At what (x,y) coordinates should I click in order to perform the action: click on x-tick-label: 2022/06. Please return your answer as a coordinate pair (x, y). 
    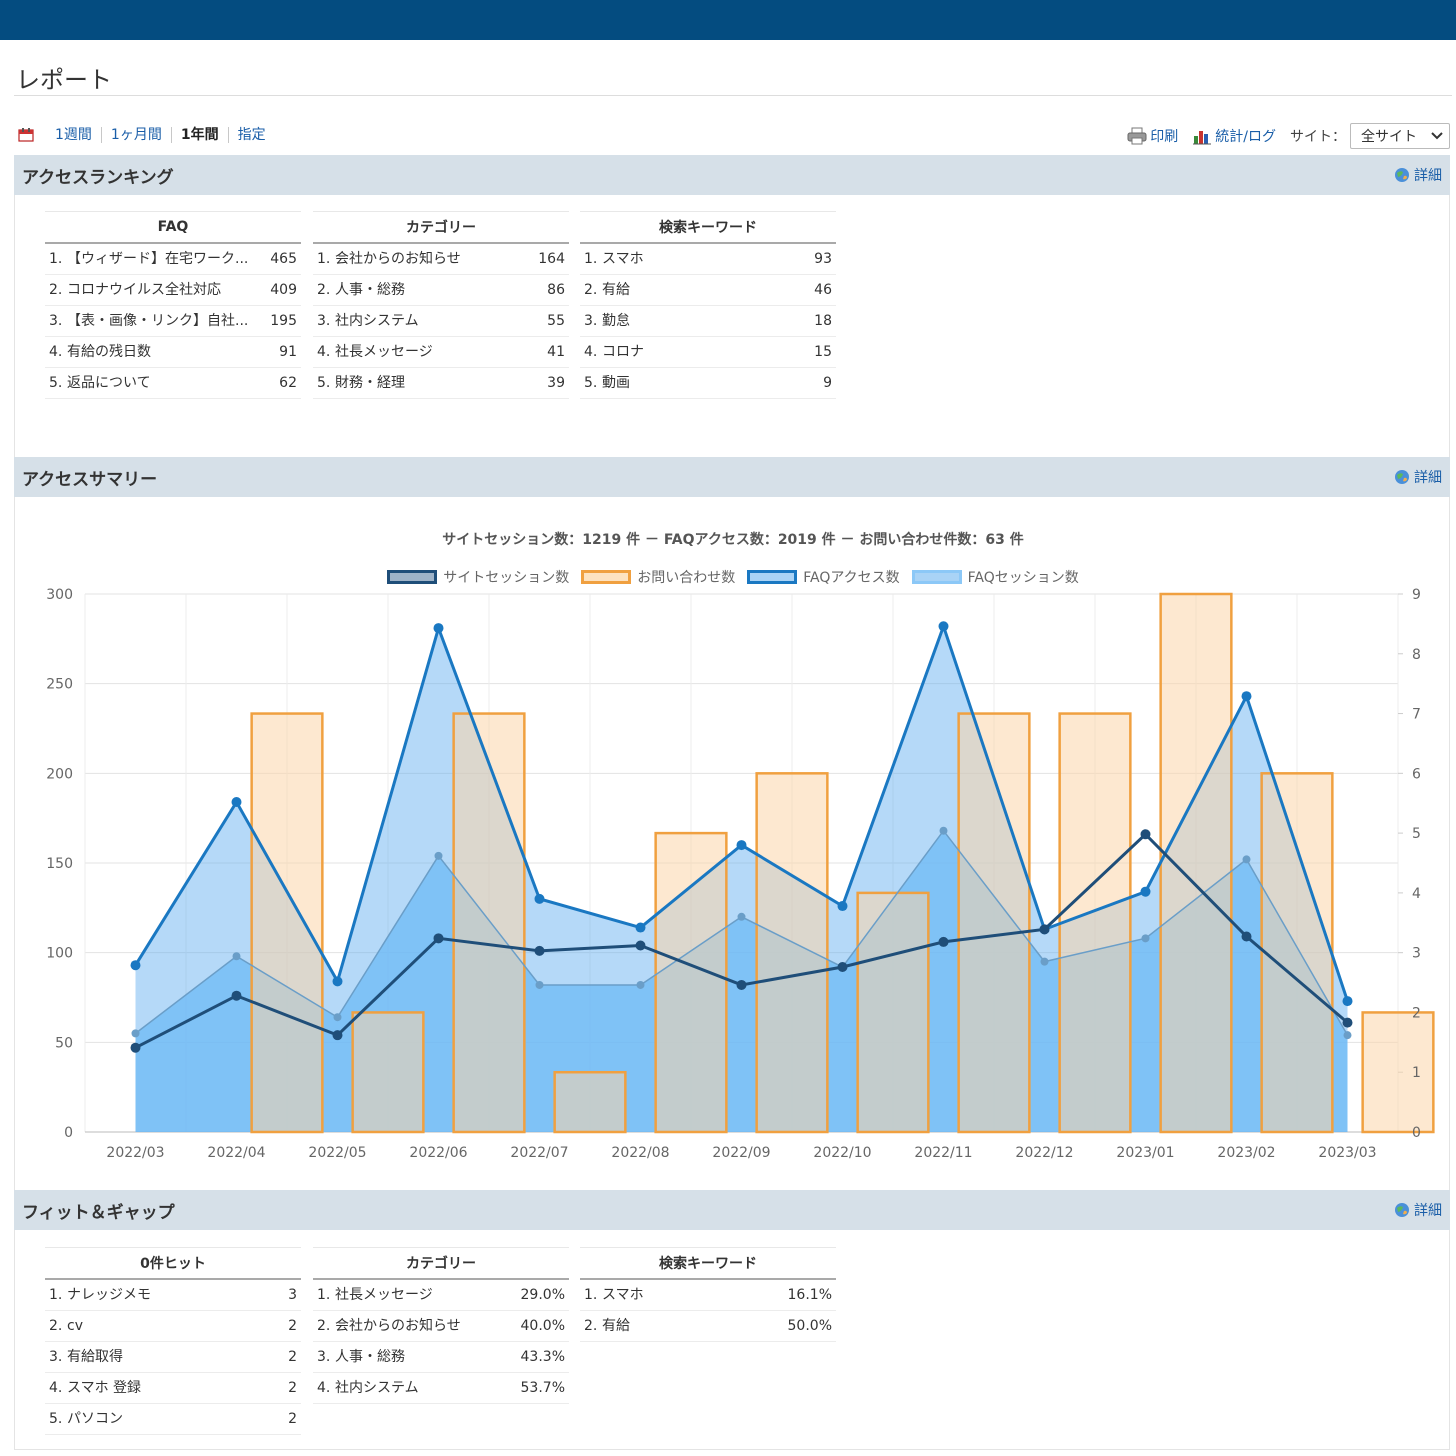
    Looking at the image, I should click on (438, 1153).